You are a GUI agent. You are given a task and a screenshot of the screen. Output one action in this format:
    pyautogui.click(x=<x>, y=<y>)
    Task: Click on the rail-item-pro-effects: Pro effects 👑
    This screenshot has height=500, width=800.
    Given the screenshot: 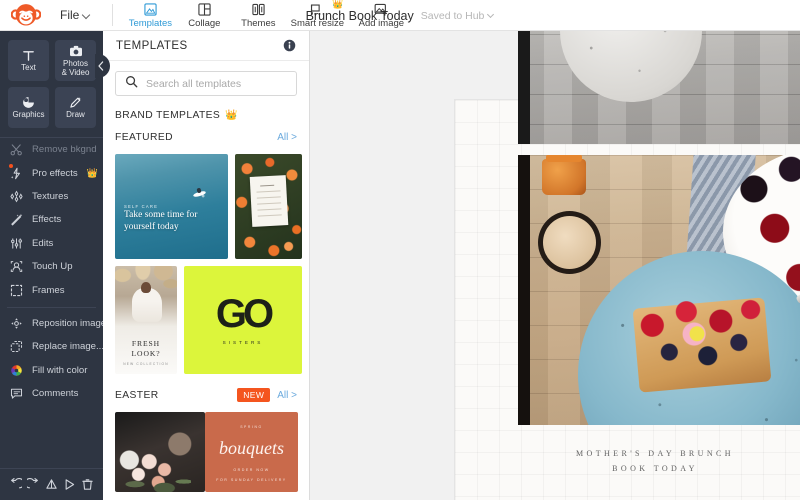 What is the action you would take?
    pyautogui.click(x=51, y=172)
    